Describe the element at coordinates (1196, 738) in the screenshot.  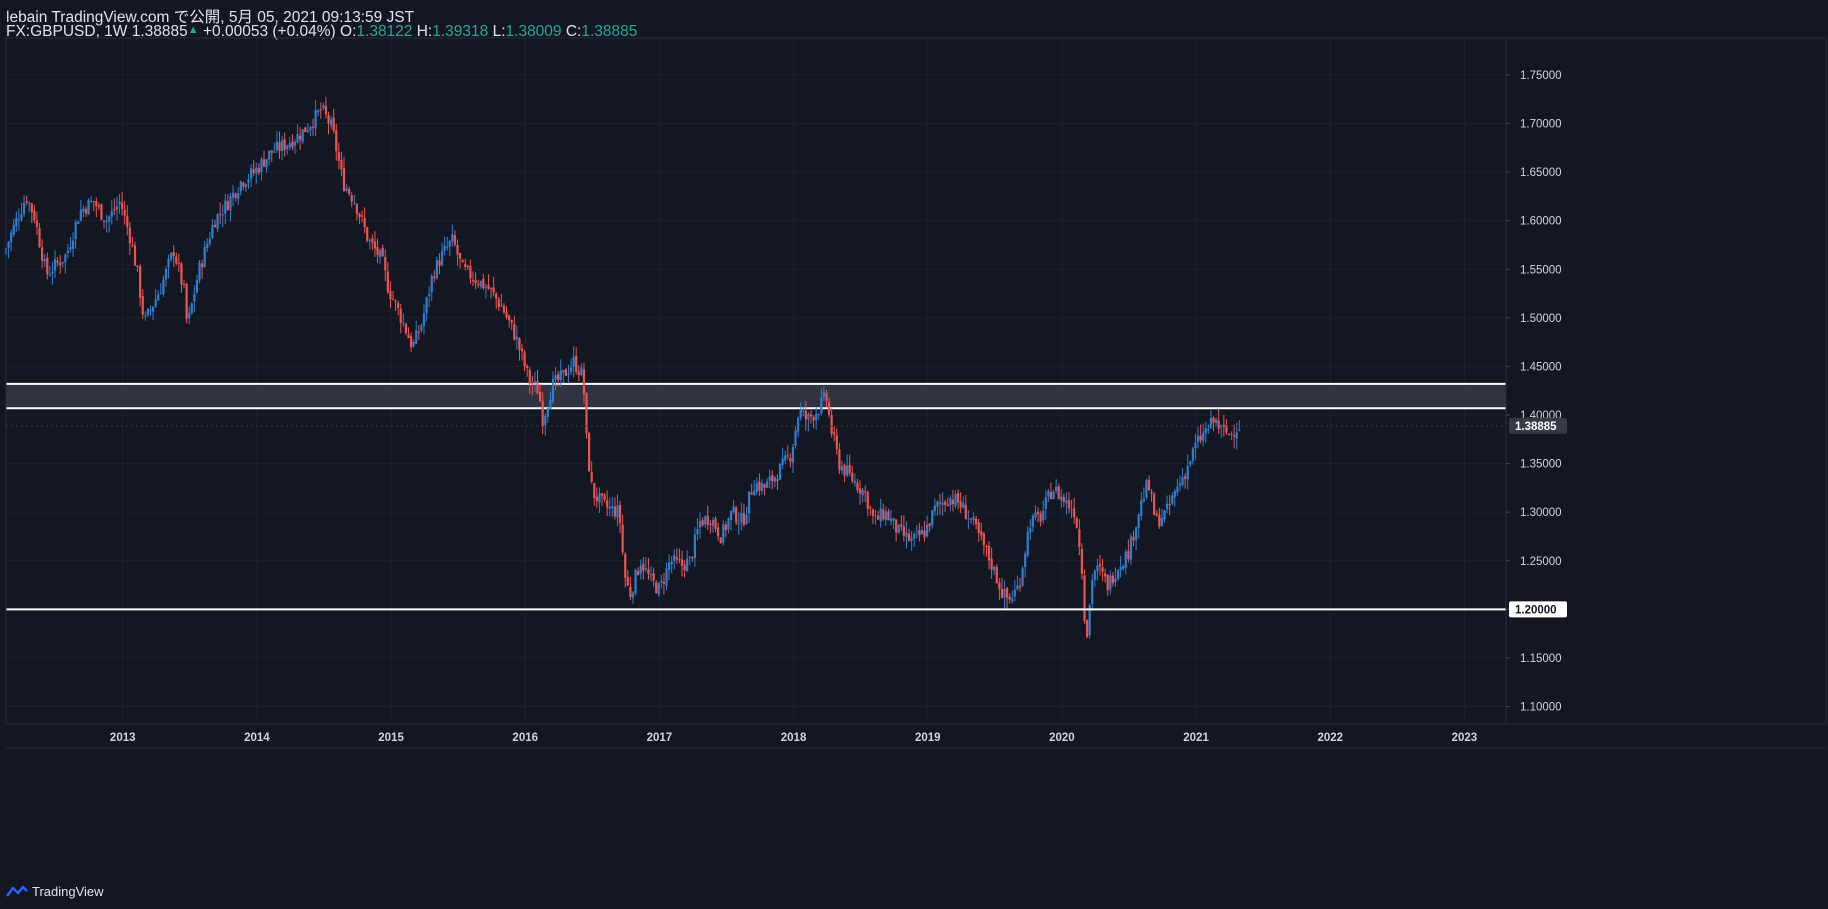
I see `x-tick-label: 2021` at that location.